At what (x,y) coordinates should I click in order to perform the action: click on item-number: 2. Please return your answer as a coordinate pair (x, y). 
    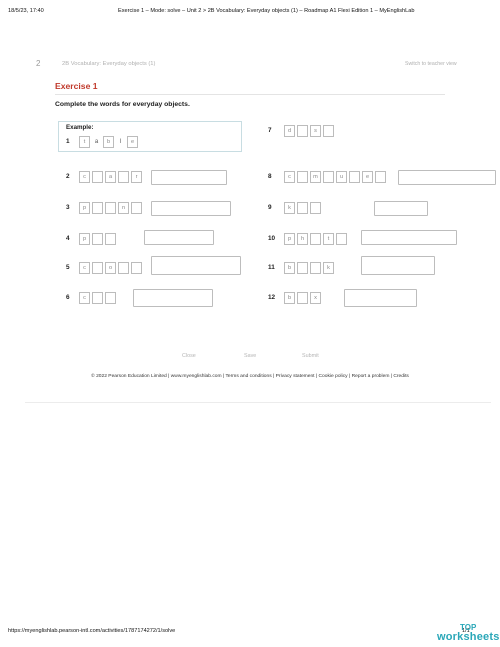
    Looking at the image, I should click on (68, 176).